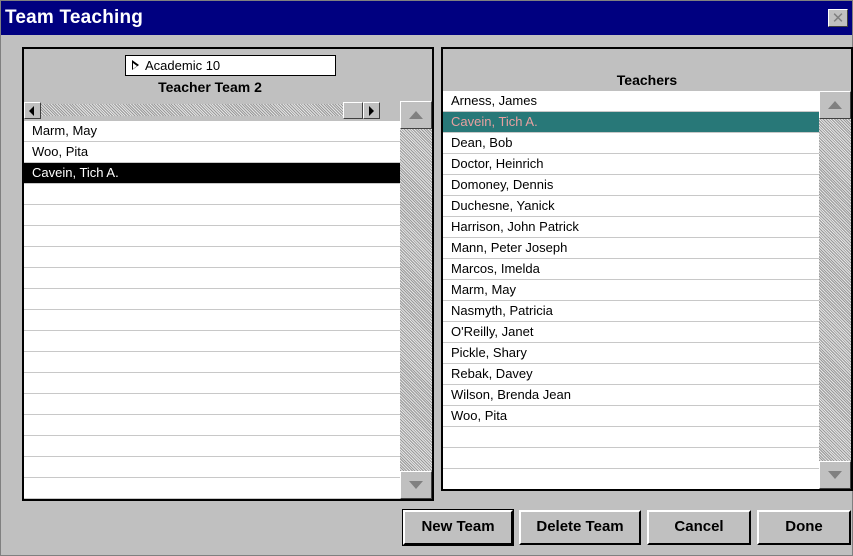 This screenshot has height=556, width=853. What do you see at coordinates (230, 65) in the screenshot?
I see `group-selector: Academic 10` at bounding box center [230, 65].